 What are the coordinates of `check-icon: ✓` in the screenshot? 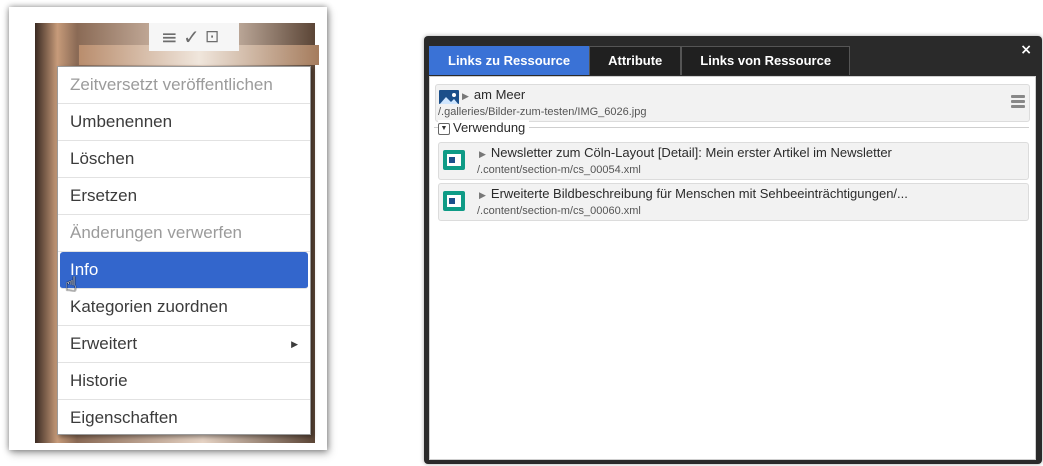 It's located at (191, 37).